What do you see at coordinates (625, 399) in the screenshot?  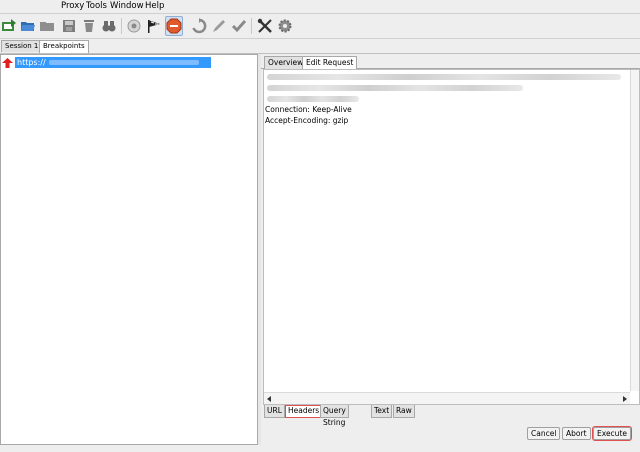 I see `scroll-right-icon` at bounding box center [625, 399].